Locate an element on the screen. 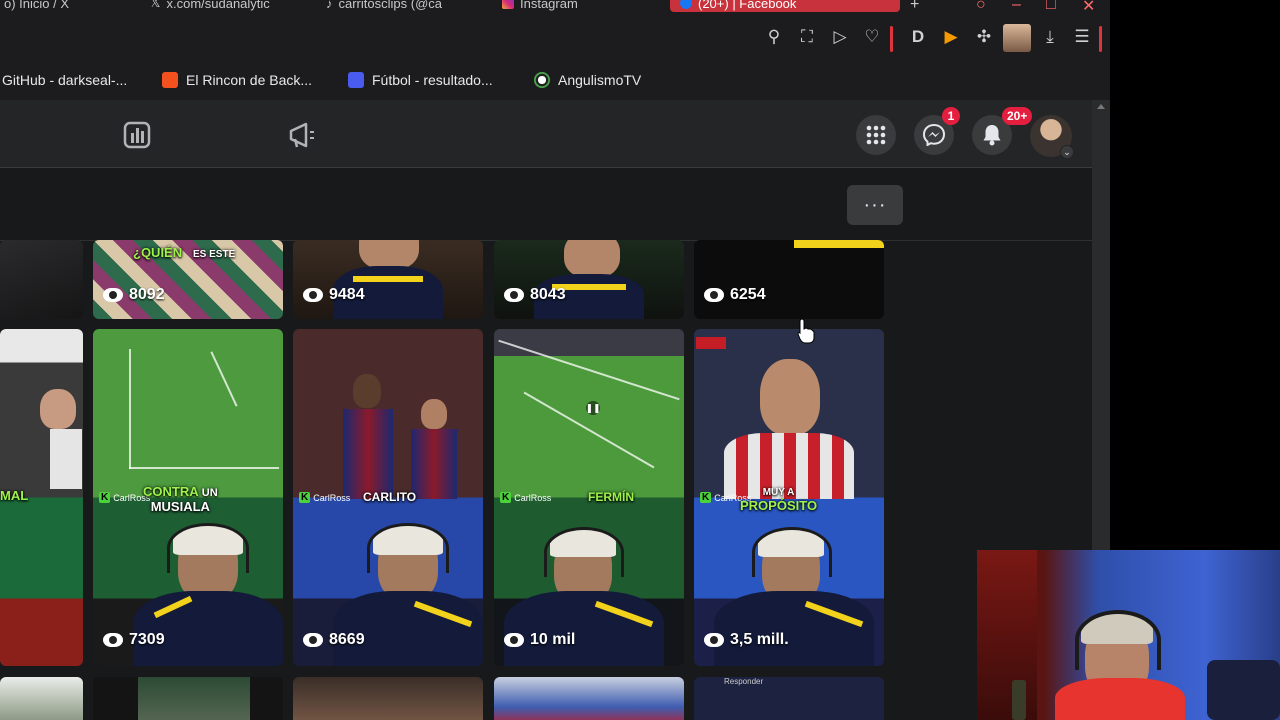 The image size is (1280, 720). view-count-label: 8043 is located at coordinates (548, 294).